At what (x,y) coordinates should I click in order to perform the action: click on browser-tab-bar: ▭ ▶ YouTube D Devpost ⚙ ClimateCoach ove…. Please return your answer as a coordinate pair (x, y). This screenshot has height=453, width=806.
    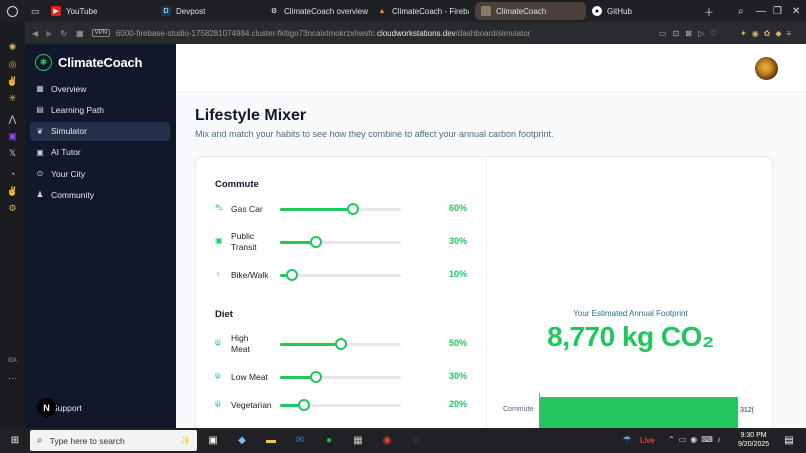
    Looking at the image, I should click on (403, 11).